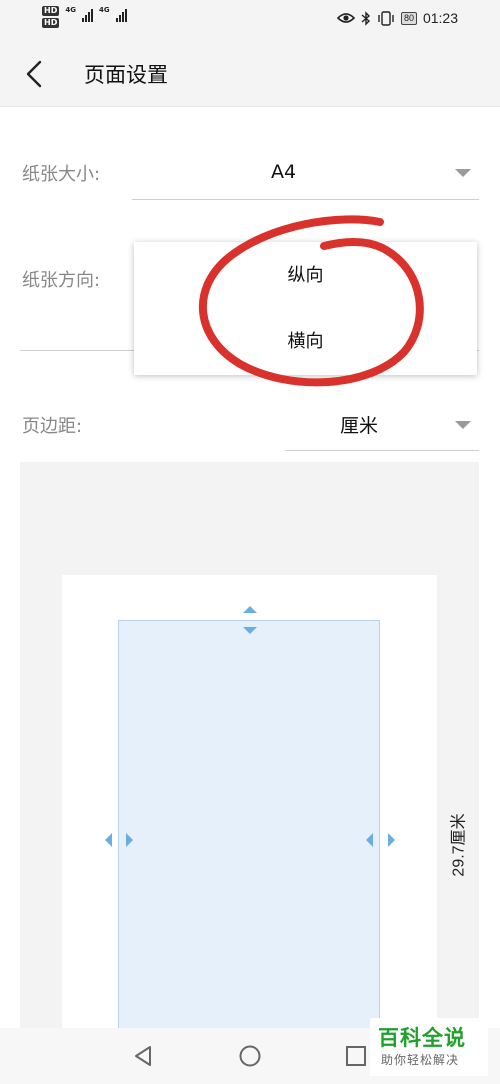  I want to click on paper-size-label: 纸张大小:, so click(61, 174).